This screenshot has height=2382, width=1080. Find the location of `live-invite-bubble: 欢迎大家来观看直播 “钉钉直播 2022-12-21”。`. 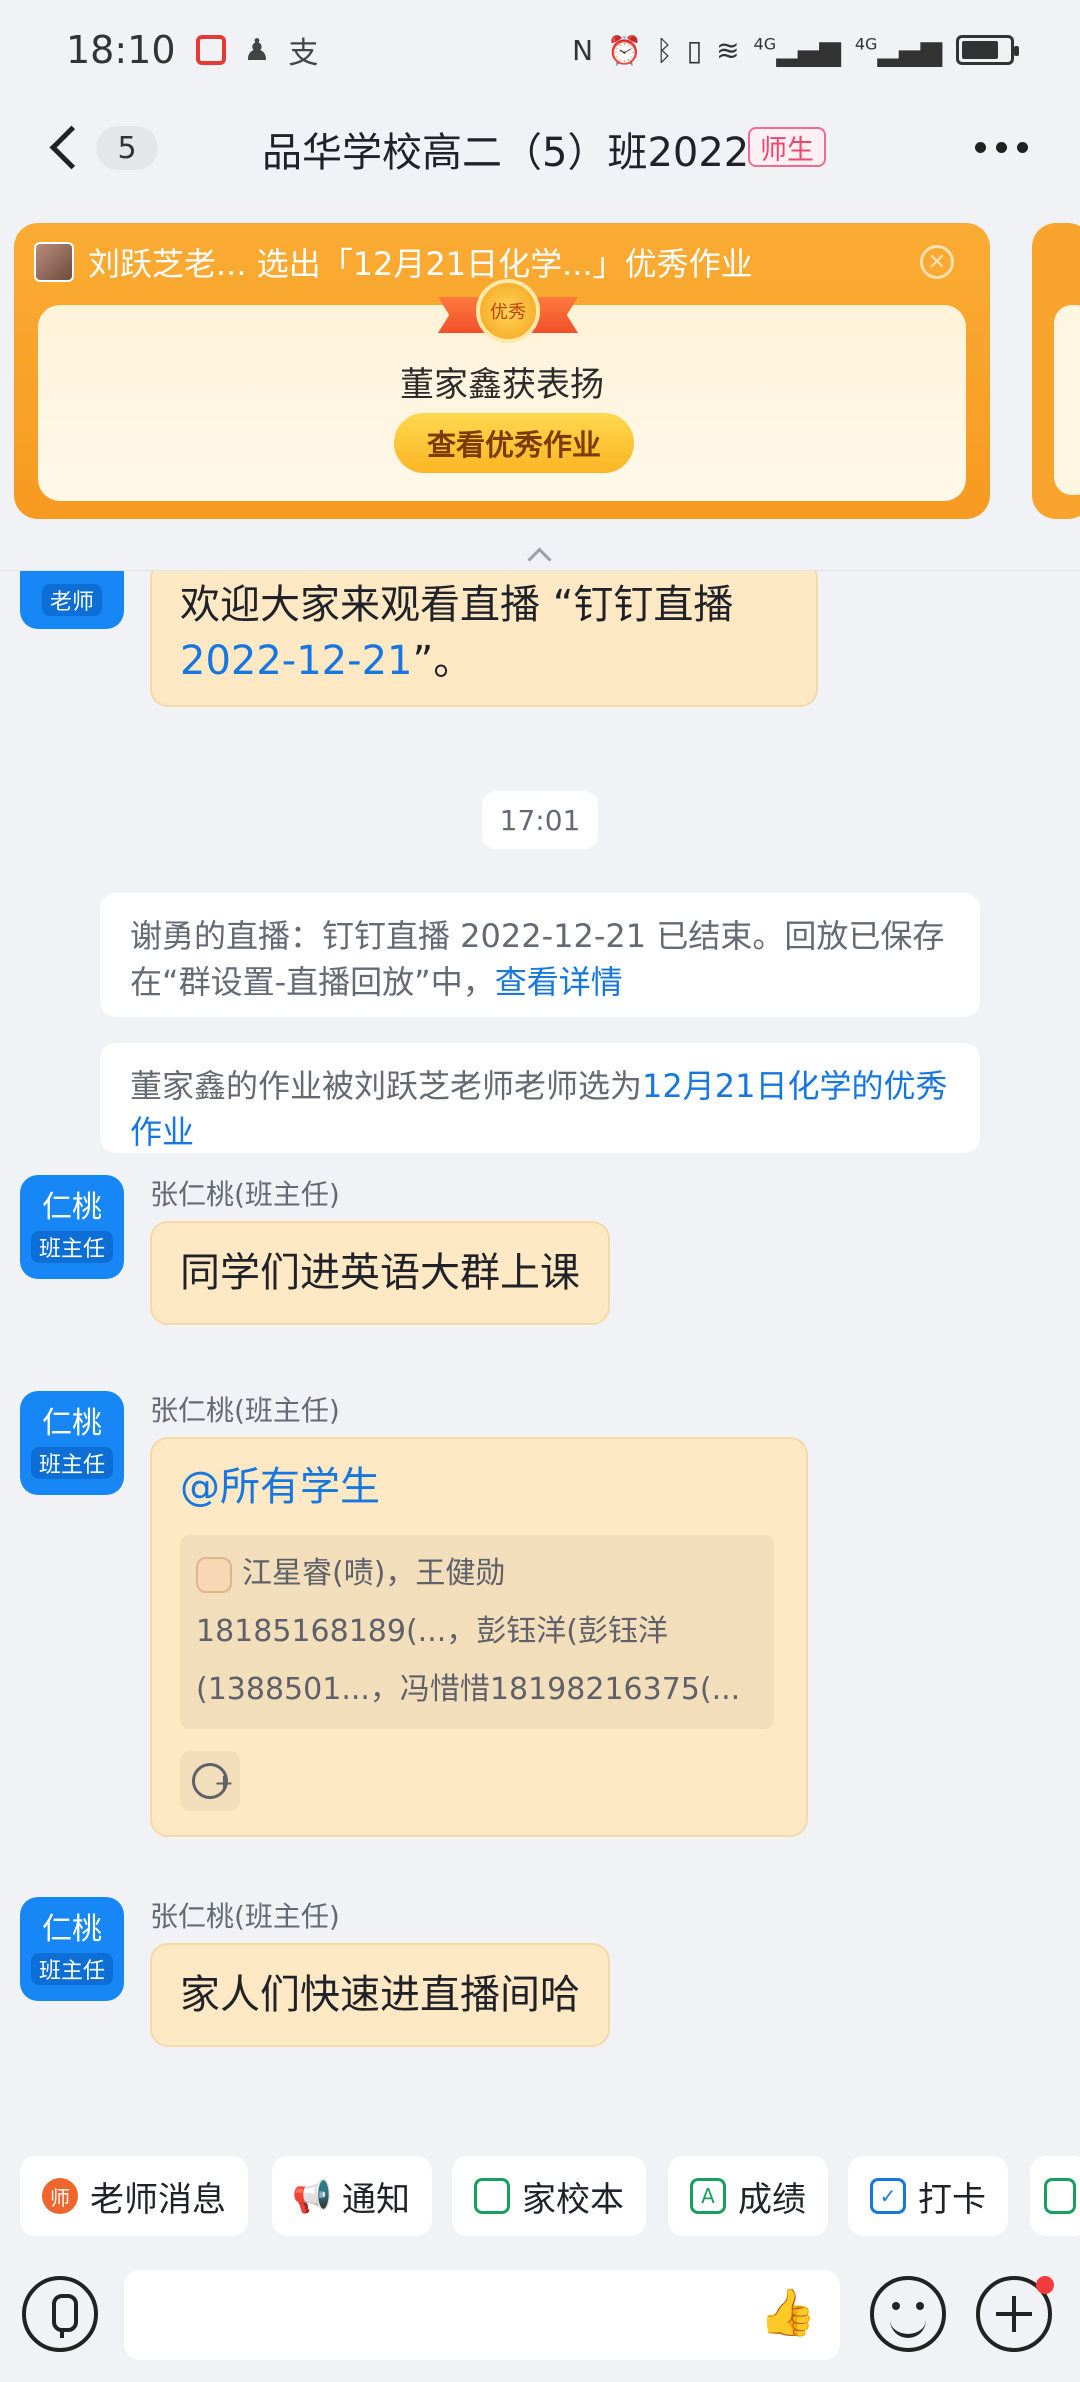

live-invite-bubble: 欢迎大家来观看直播 “钉钉直播 2022-12-21”。 is located at coordinates (484, 639).